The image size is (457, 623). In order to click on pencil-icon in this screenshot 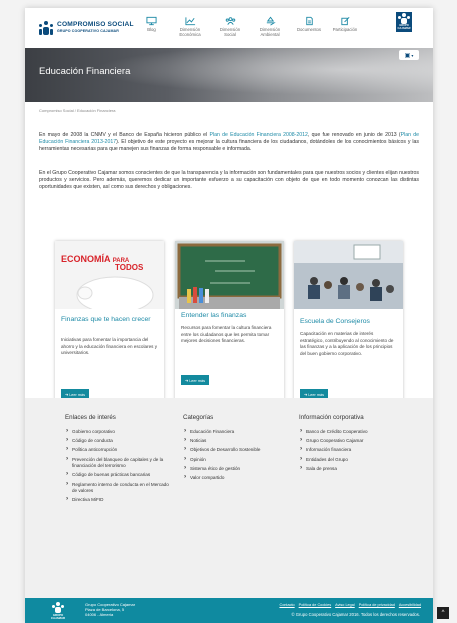, I will do `click(344, 21)`.